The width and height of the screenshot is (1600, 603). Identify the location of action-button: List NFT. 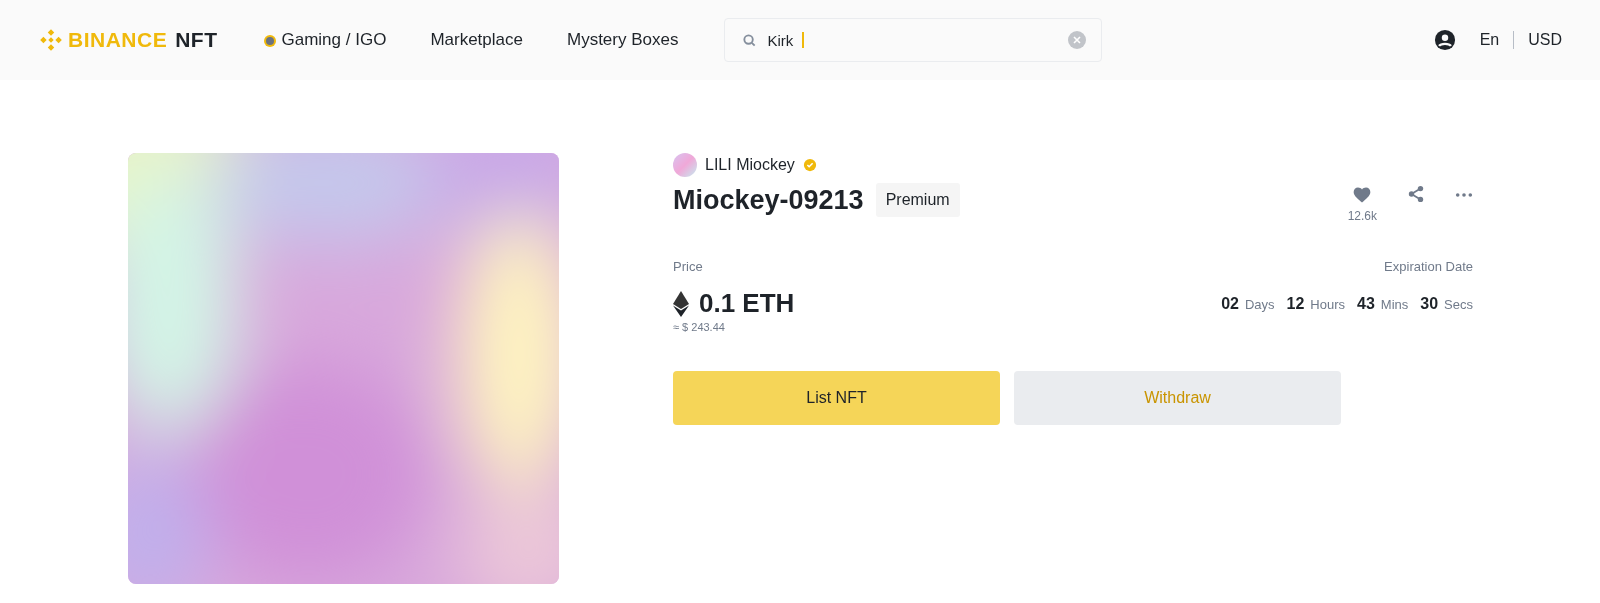
(836, 398).